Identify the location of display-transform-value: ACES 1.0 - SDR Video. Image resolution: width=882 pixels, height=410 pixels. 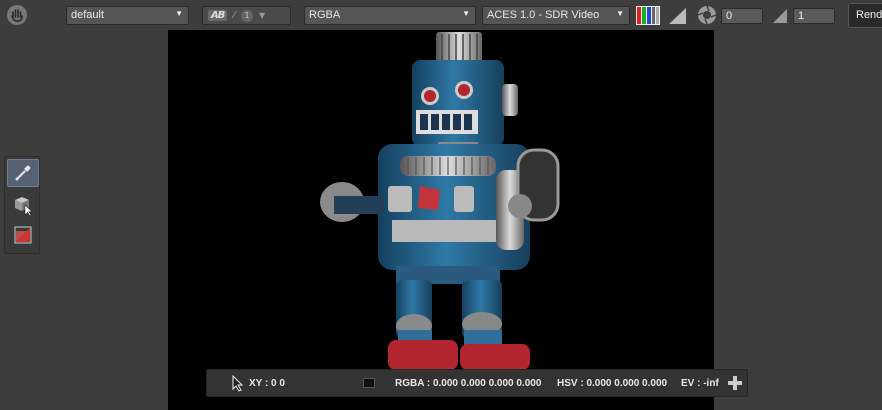
(543, 15).